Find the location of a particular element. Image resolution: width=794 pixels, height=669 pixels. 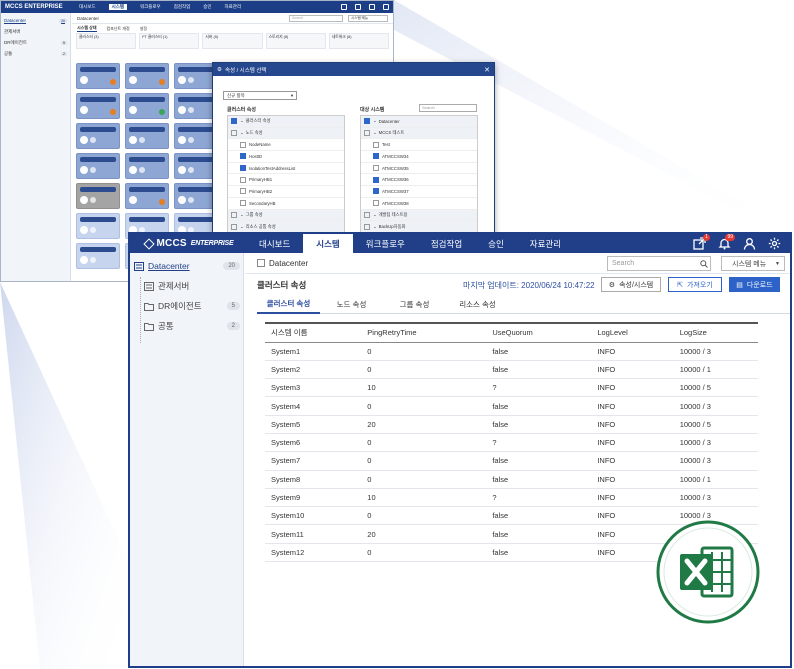

table-row: System1 0 false INFO 10000 / 3 is located at coordinates (511, 351).